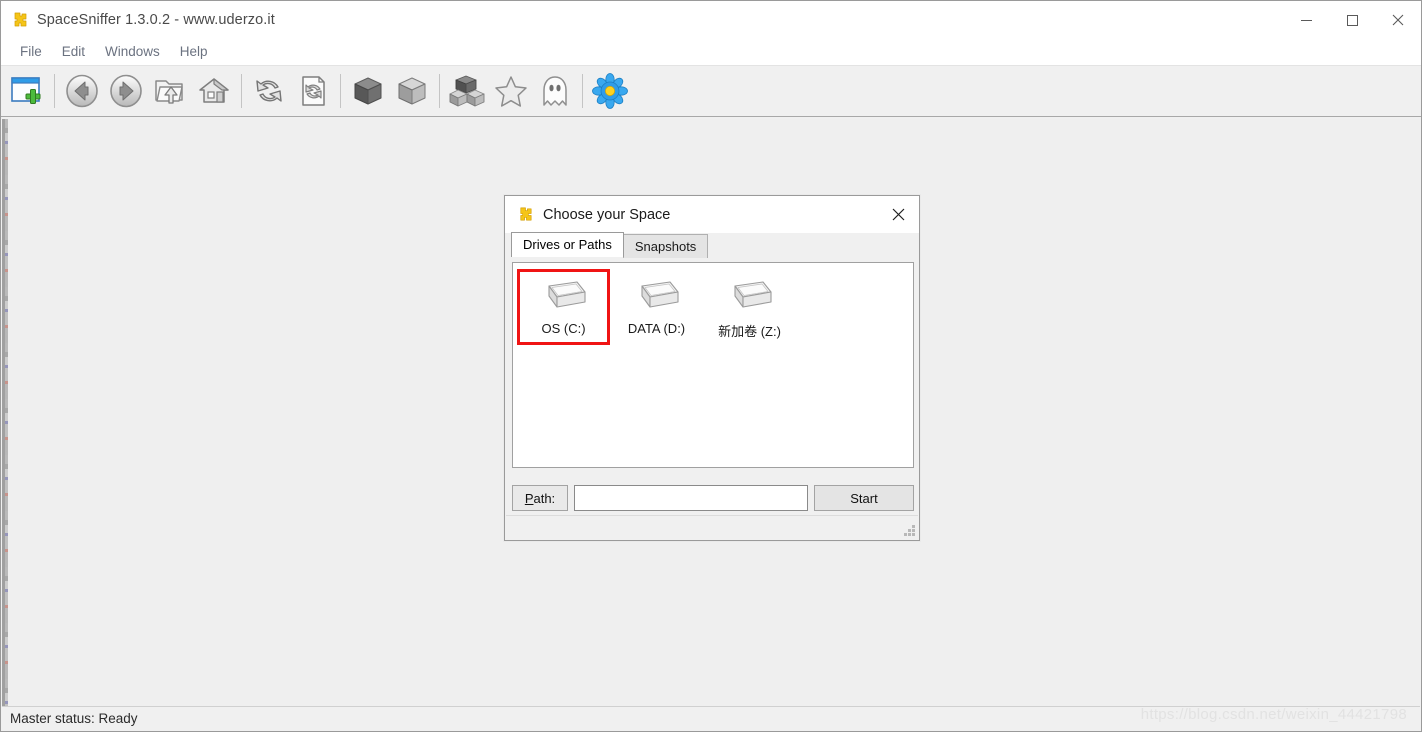 This screenshot has width=1422, height=732. What do you see at coordinates (74, 718) in the screenshot?
I see `master-status-text: Master status: Ready` at bounding box center [74, 718].